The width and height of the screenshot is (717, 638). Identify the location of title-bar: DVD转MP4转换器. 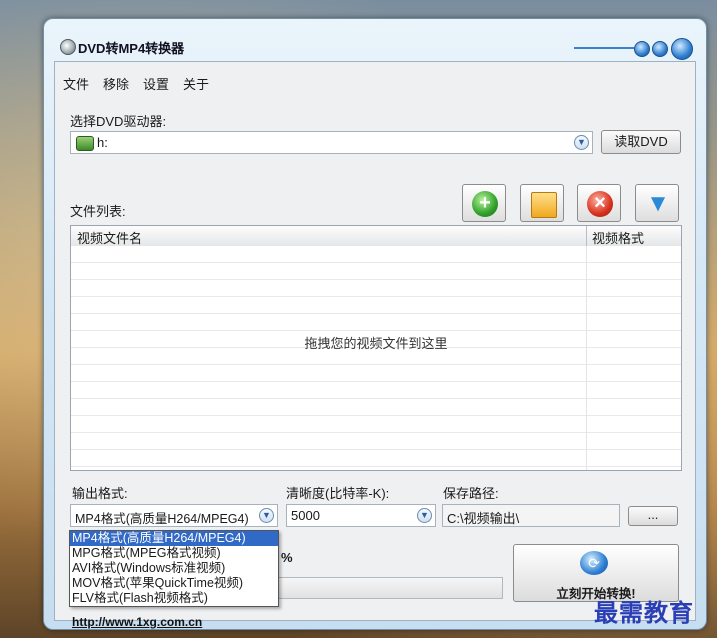
(375, 39).